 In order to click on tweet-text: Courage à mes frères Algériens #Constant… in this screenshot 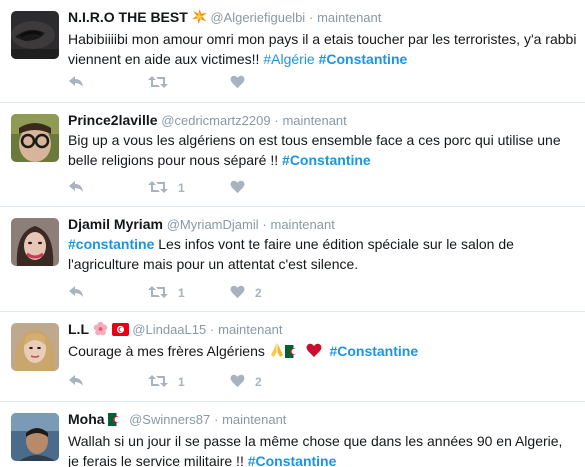, I will do `click(322, 353)`.